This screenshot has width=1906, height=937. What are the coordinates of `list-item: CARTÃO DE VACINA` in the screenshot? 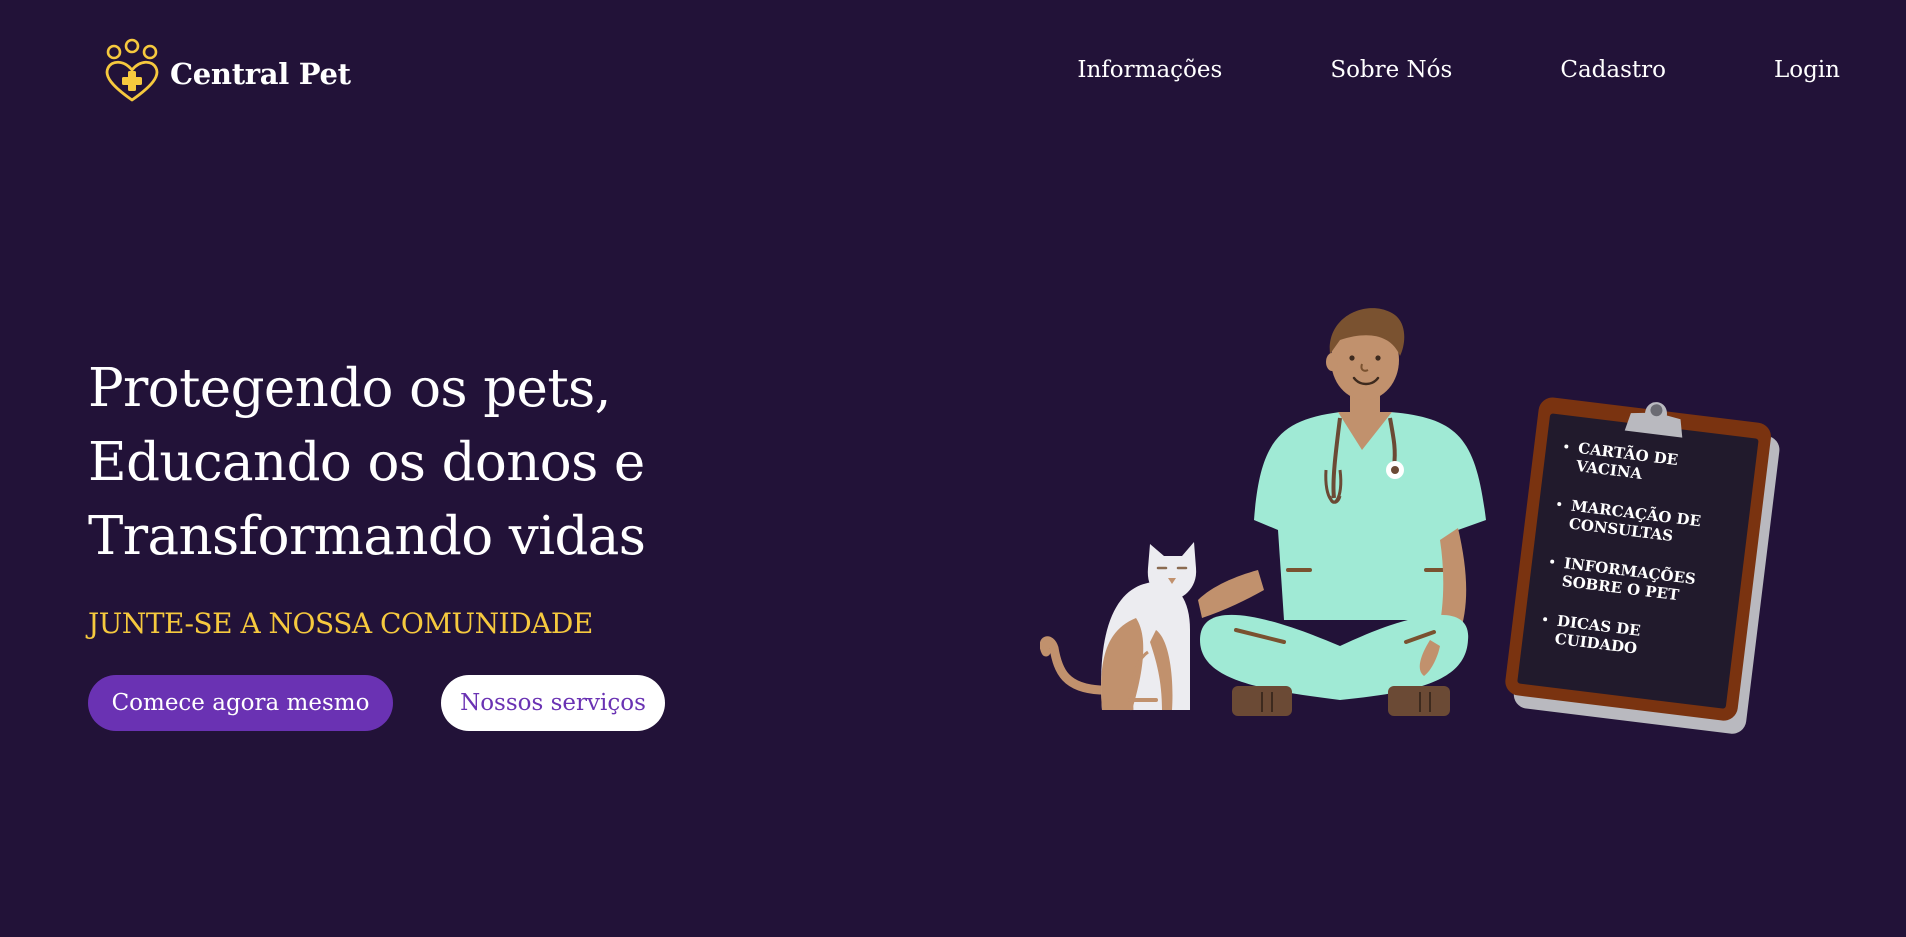 It's located at (1653, 466).